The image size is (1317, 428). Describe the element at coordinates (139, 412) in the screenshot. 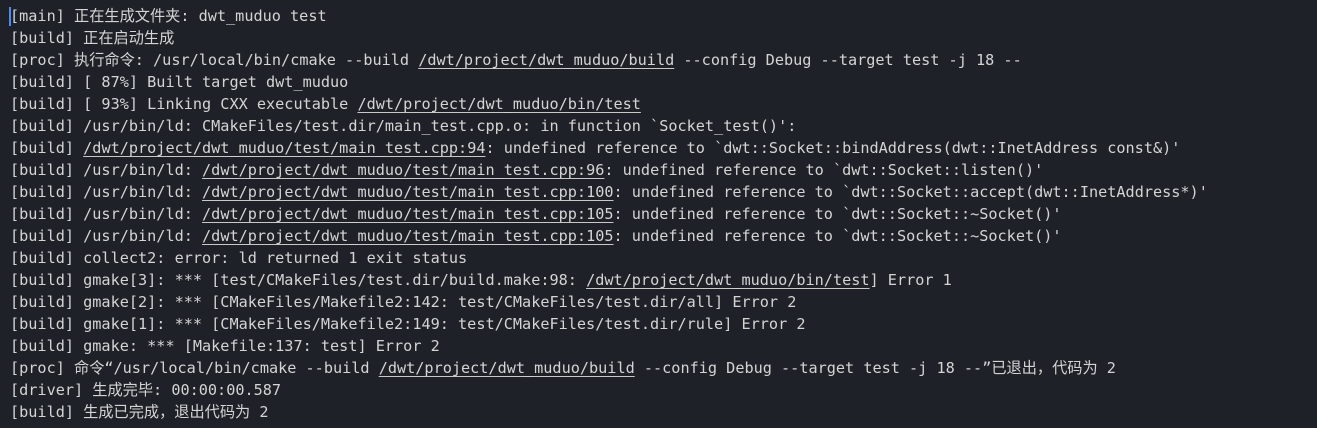

I see `output-text: [build] 生成已完成，退出代码为 2` at that location.